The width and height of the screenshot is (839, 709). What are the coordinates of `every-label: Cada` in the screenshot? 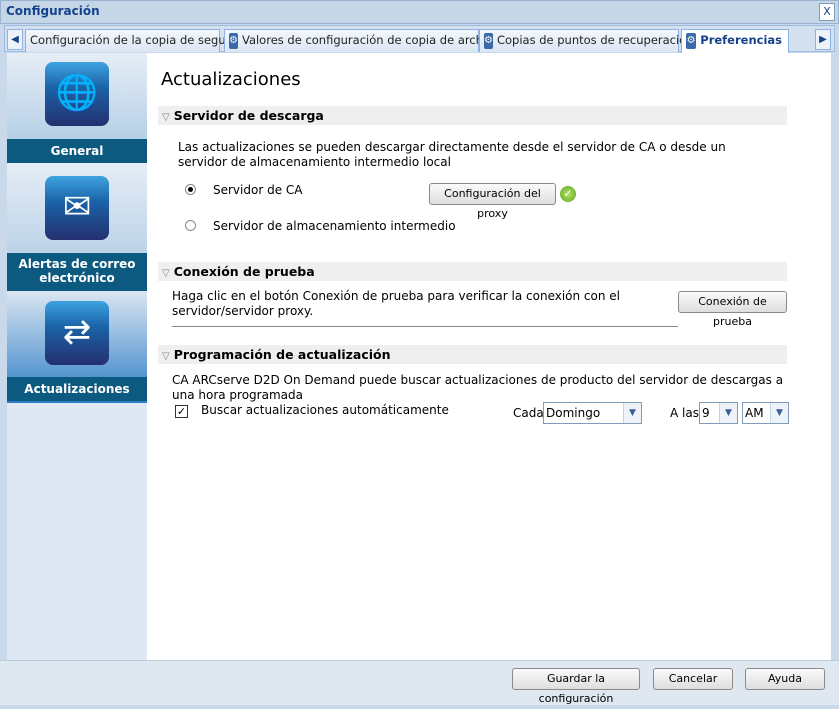 It's located at (528, 413).